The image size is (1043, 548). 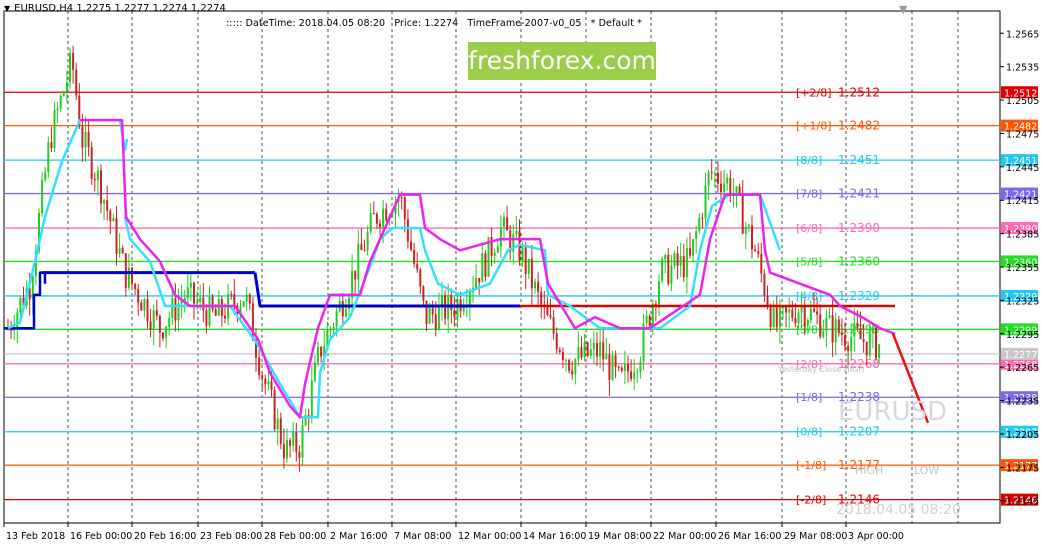 What do you see at coordinates (820, 369) in the screenshot?
I see `yesterday-label: Yesterday Close HIGH` at bounding box center [820, 369].